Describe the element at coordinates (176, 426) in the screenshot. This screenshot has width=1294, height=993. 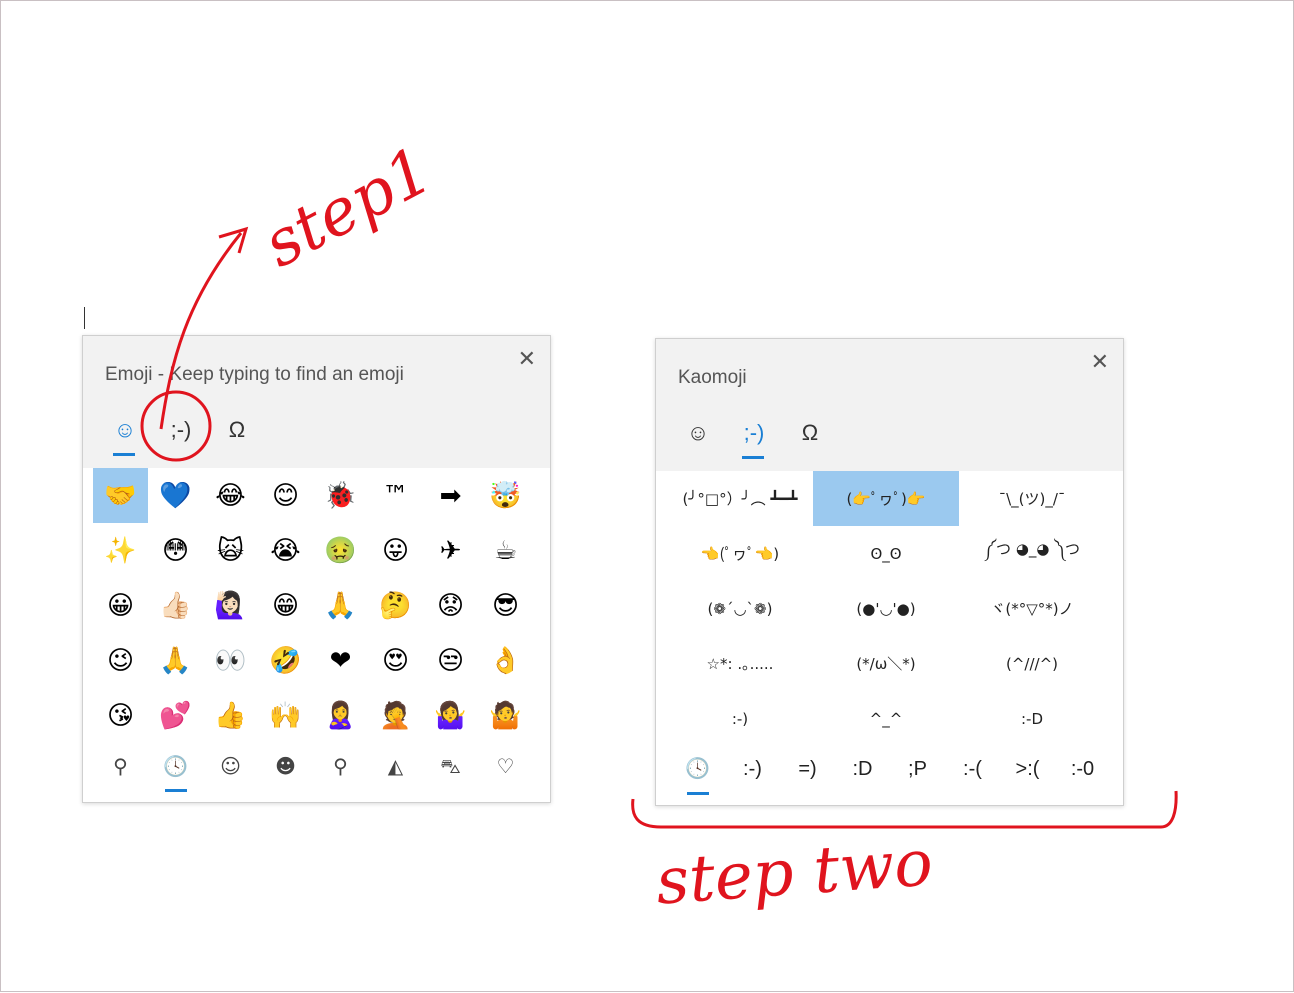
I see `circle-annotation` at that location.